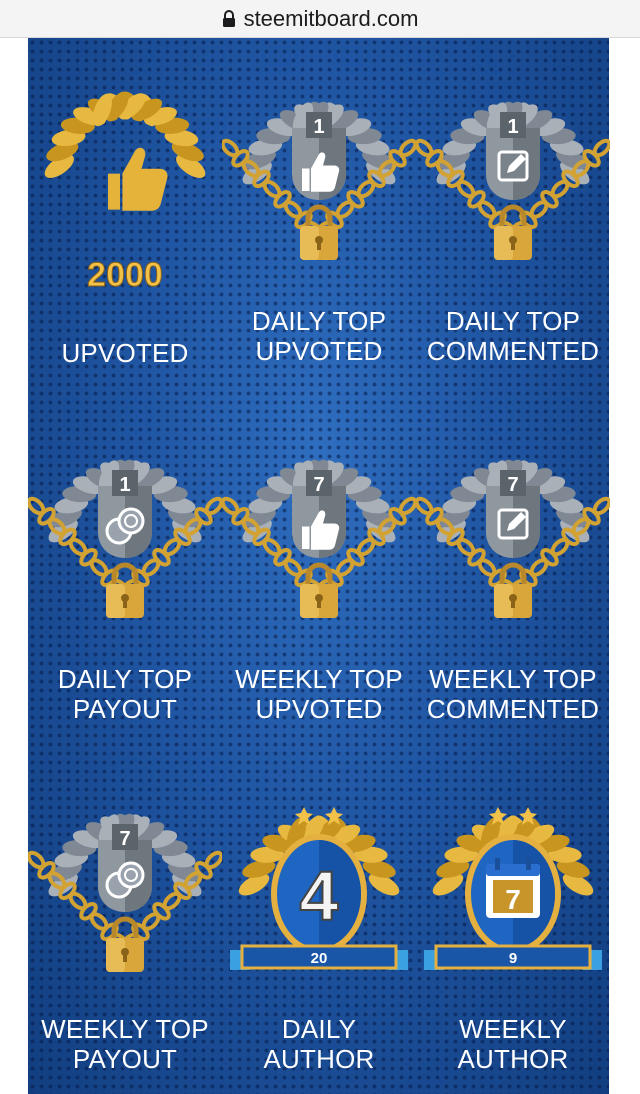 Image resolution: width=640 pixels, height=1094 pixels. What do you see at coordinates (125, 273) in the screenshot?
I see `svg-text: 2000` at bounding box center [125, 273].